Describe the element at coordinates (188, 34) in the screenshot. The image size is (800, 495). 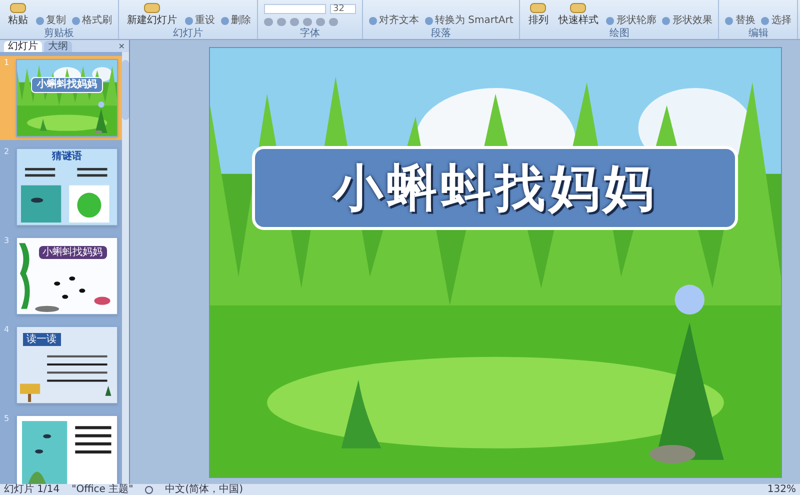
I see `group-label: 幻灯片` at that location.